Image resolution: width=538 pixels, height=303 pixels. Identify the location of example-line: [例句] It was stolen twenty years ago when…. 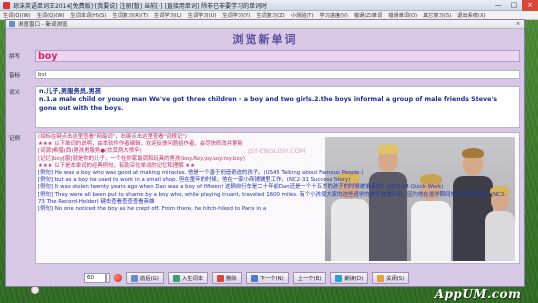
(241, 187).